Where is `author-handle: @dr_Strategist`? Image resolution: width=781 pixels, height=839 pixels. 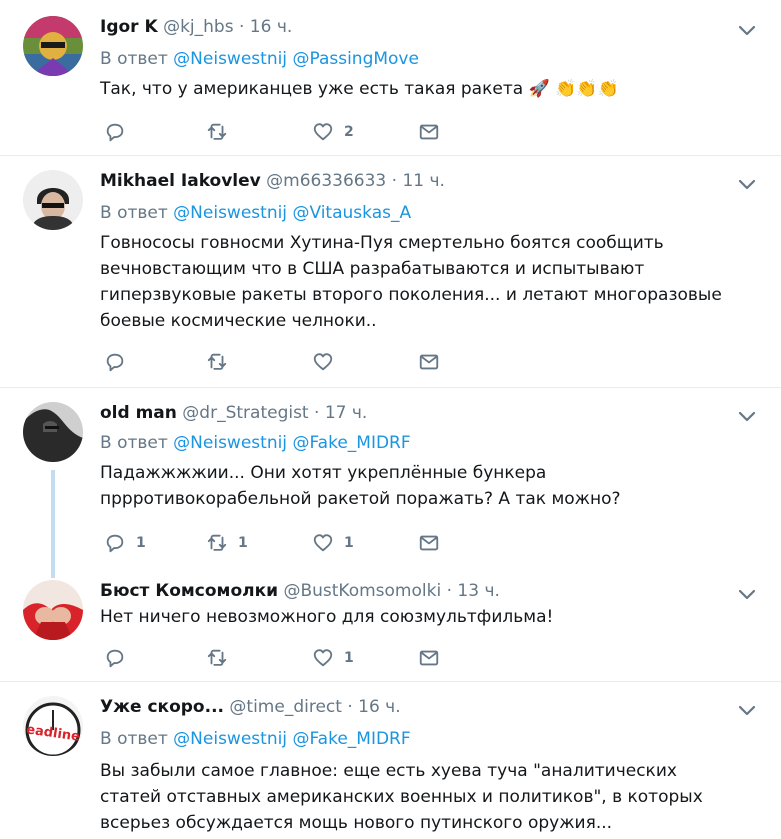
author-handle: @dr_Strategist is located at coordinates (245, 413).